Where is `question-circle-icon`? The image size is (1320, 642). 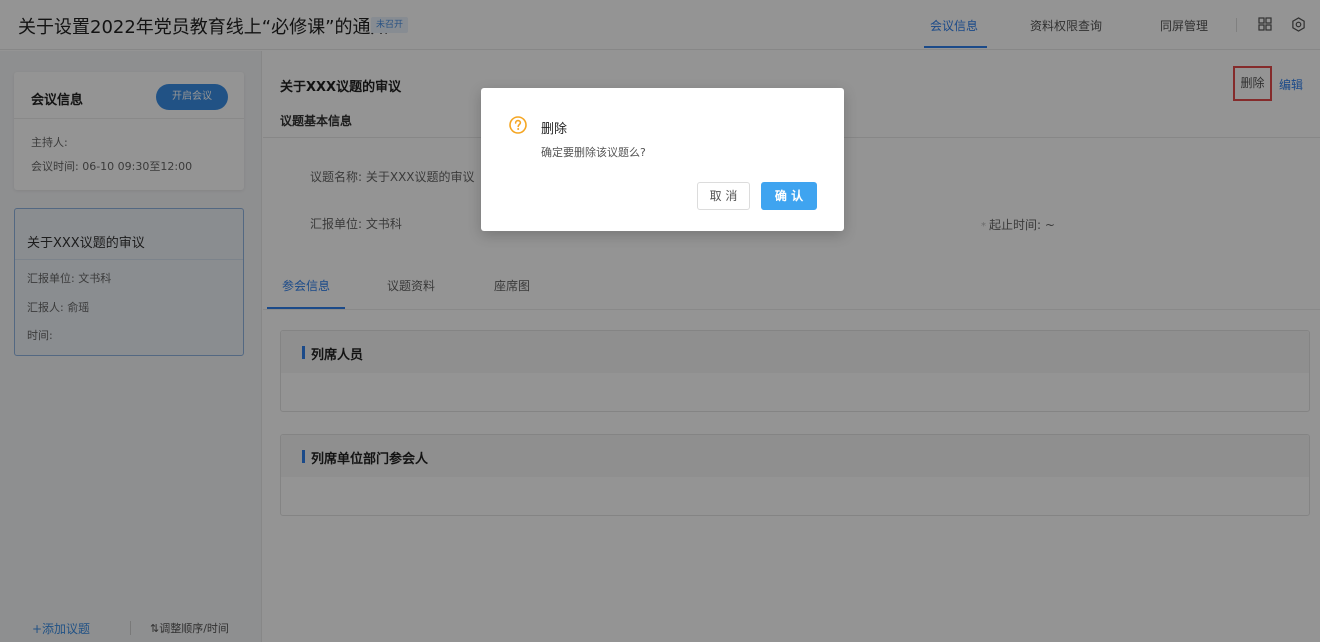 question-circle-icon is located at coordinates (518, 125).